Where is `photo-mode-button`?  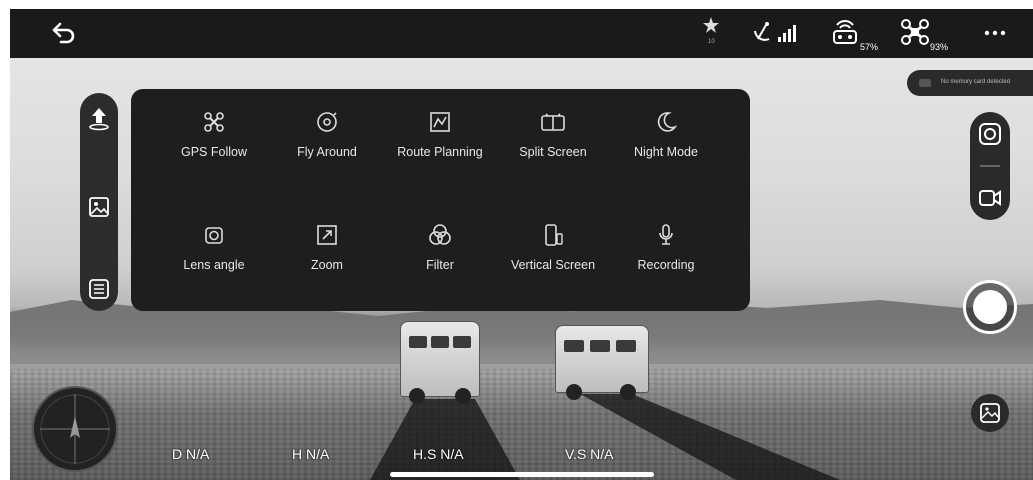
photo-mode-button is located at coordinates (990, 134).